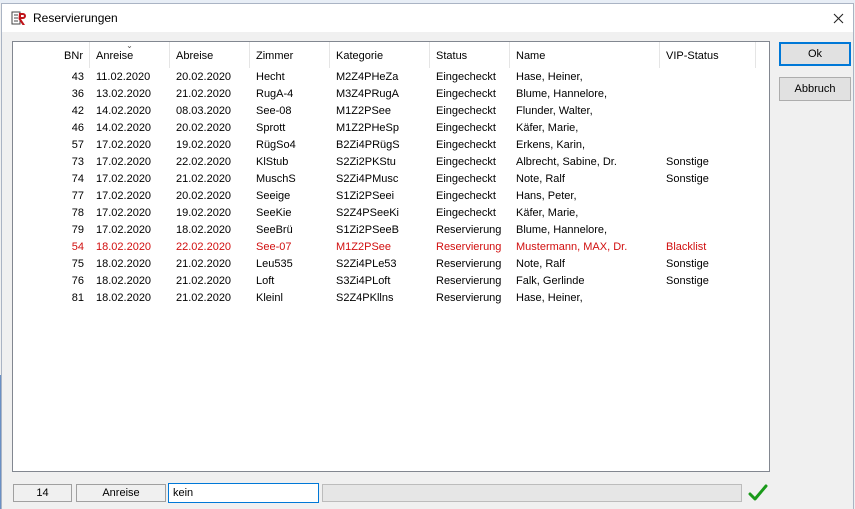 The width and height of the screenshot is (855, 509). What do you see at coordinates (366, 264) in the screenshot?
I see `cell-kategorie: S2Zi4PLe53` at bounding box center [366, 264].